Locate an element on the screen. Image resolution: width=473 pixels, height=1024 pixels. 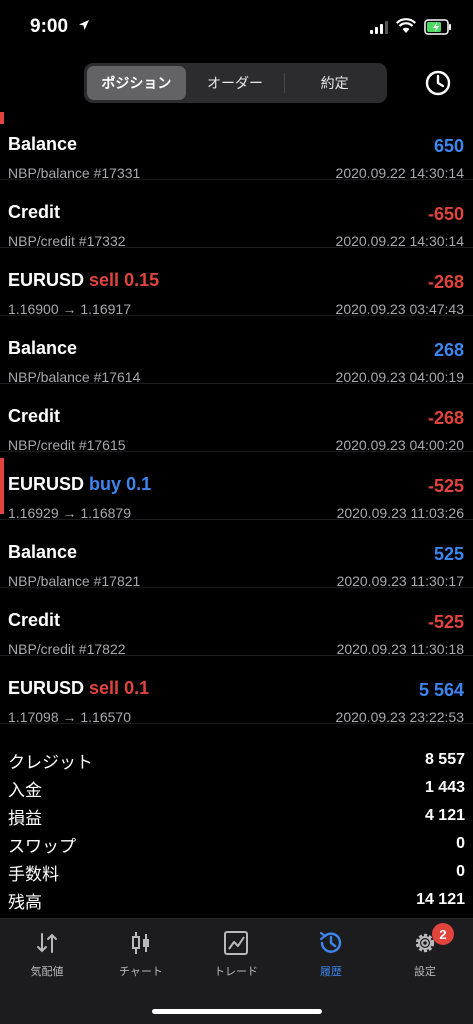
tab-label: チャート is located at coordinates (141, 972).